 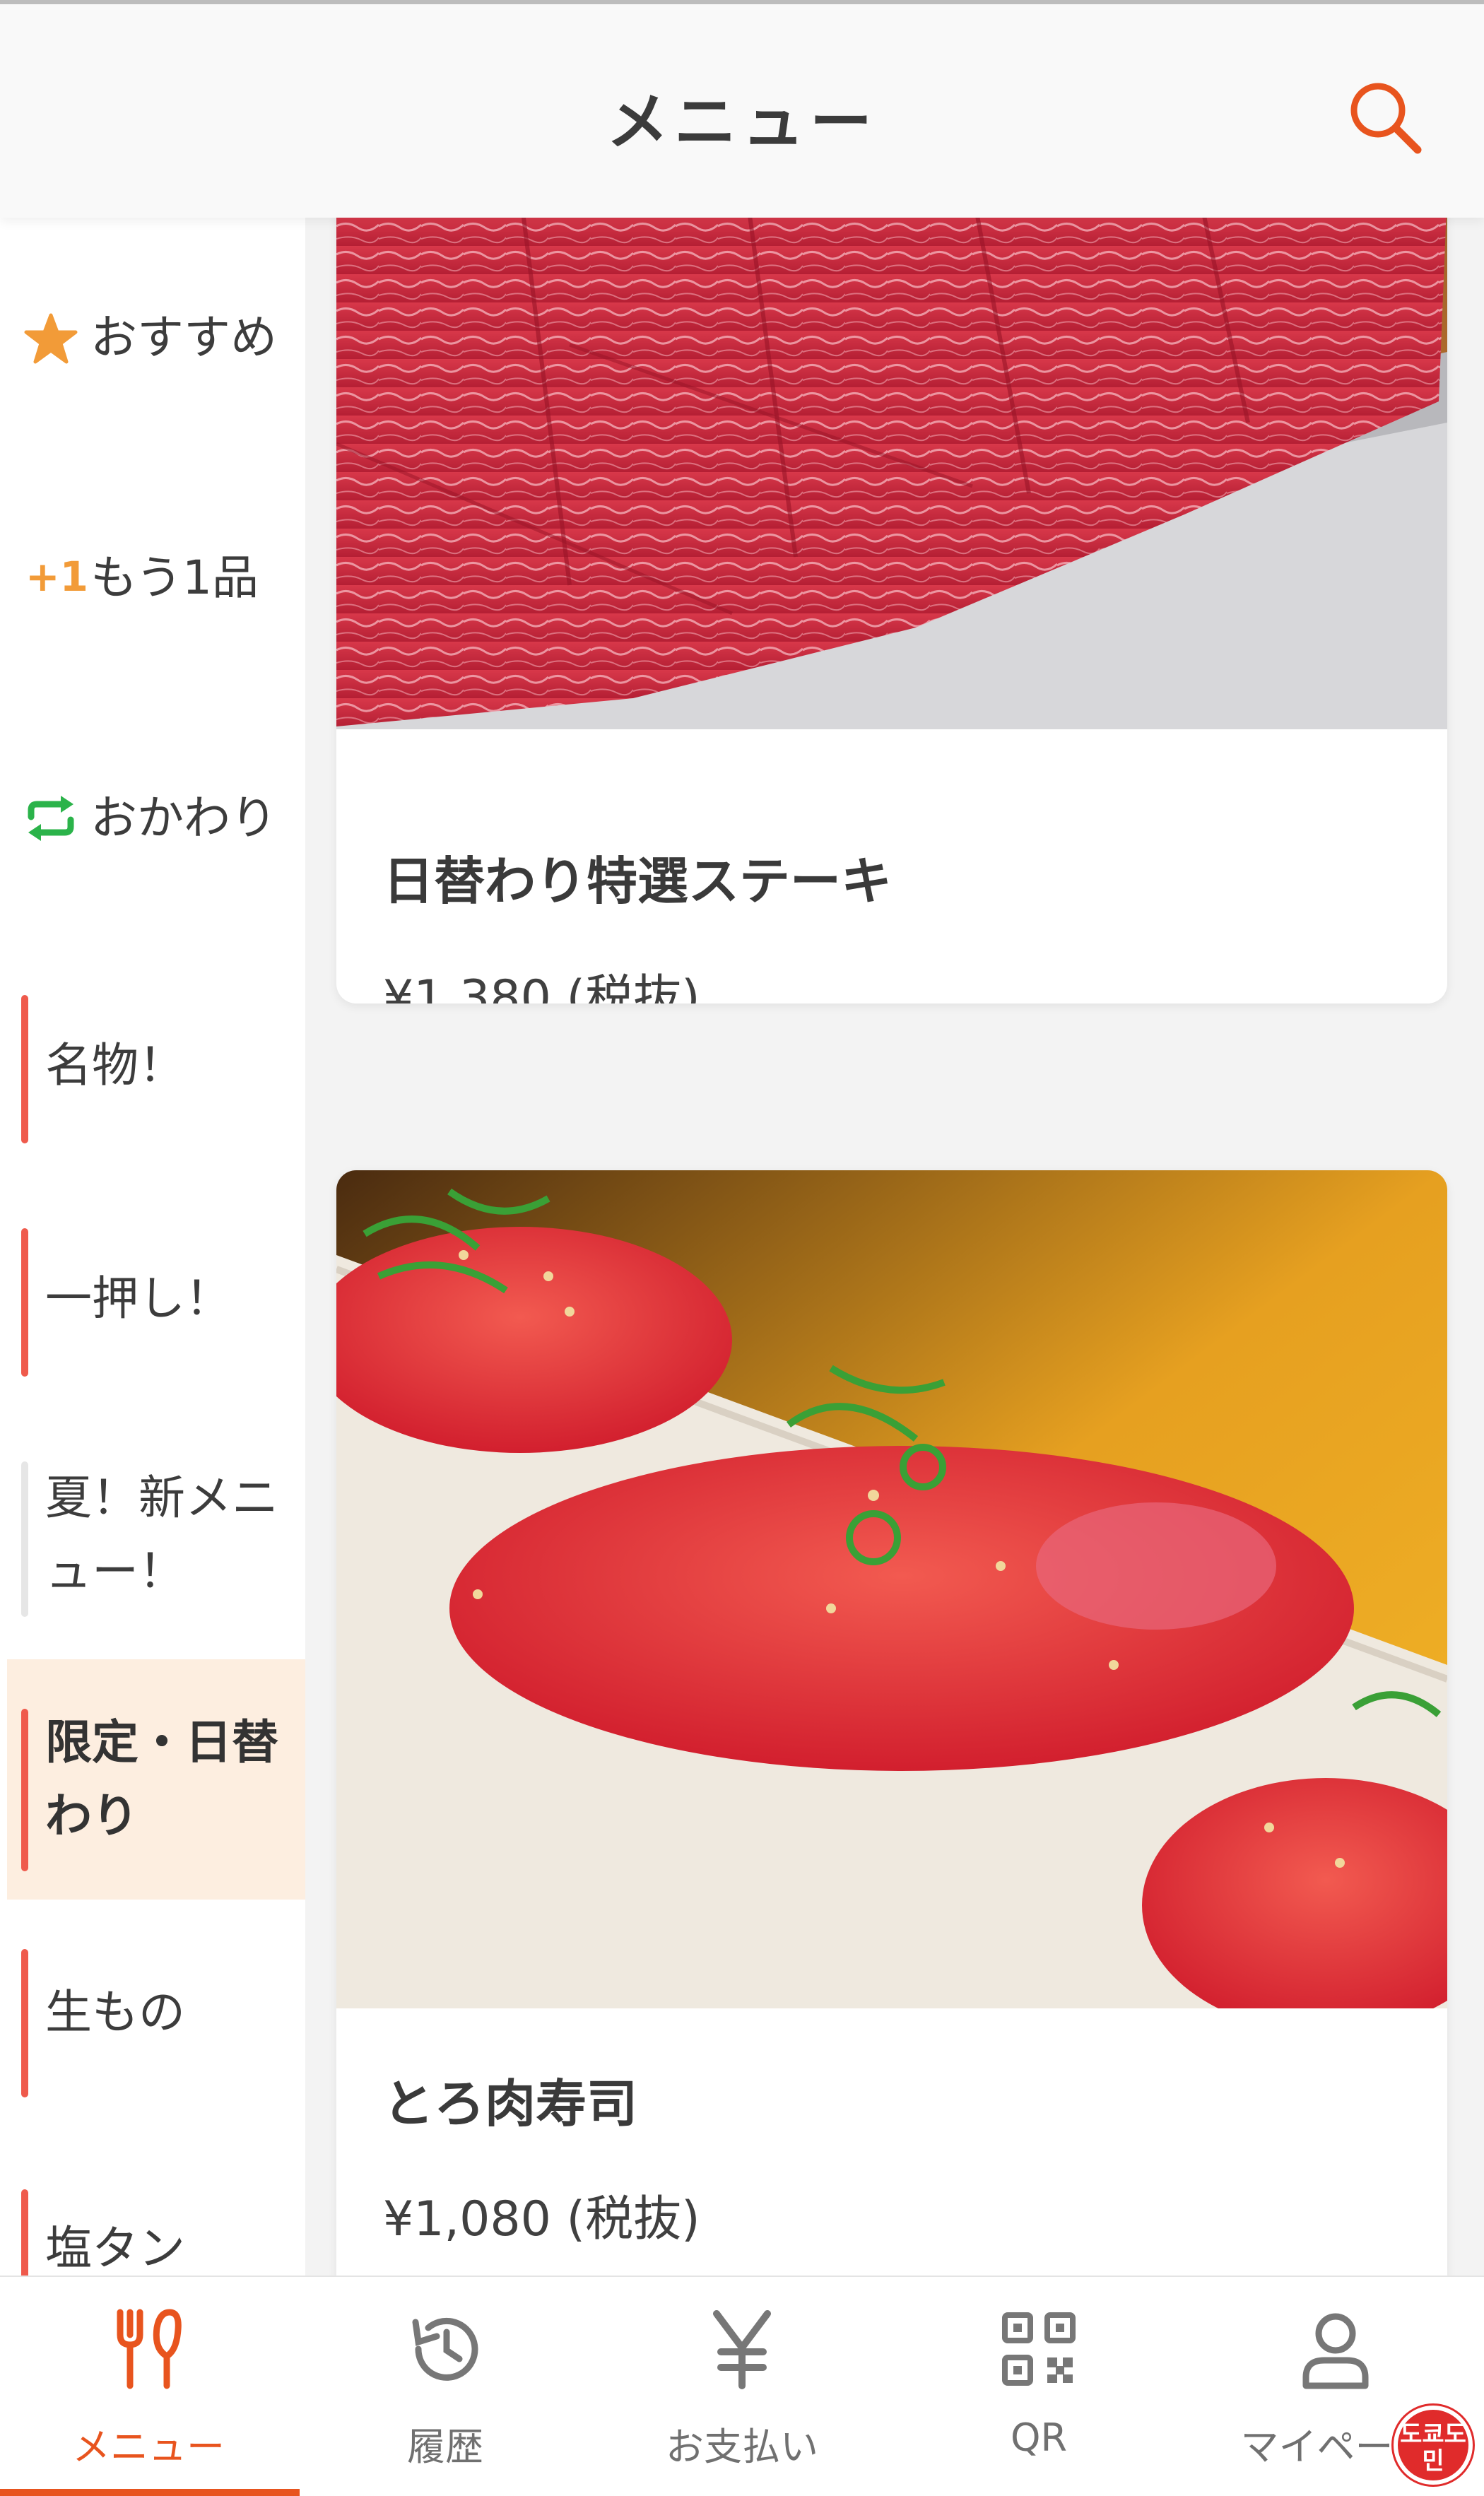 I want to click on category-label: おすすめ, so click(x=183, y=337).